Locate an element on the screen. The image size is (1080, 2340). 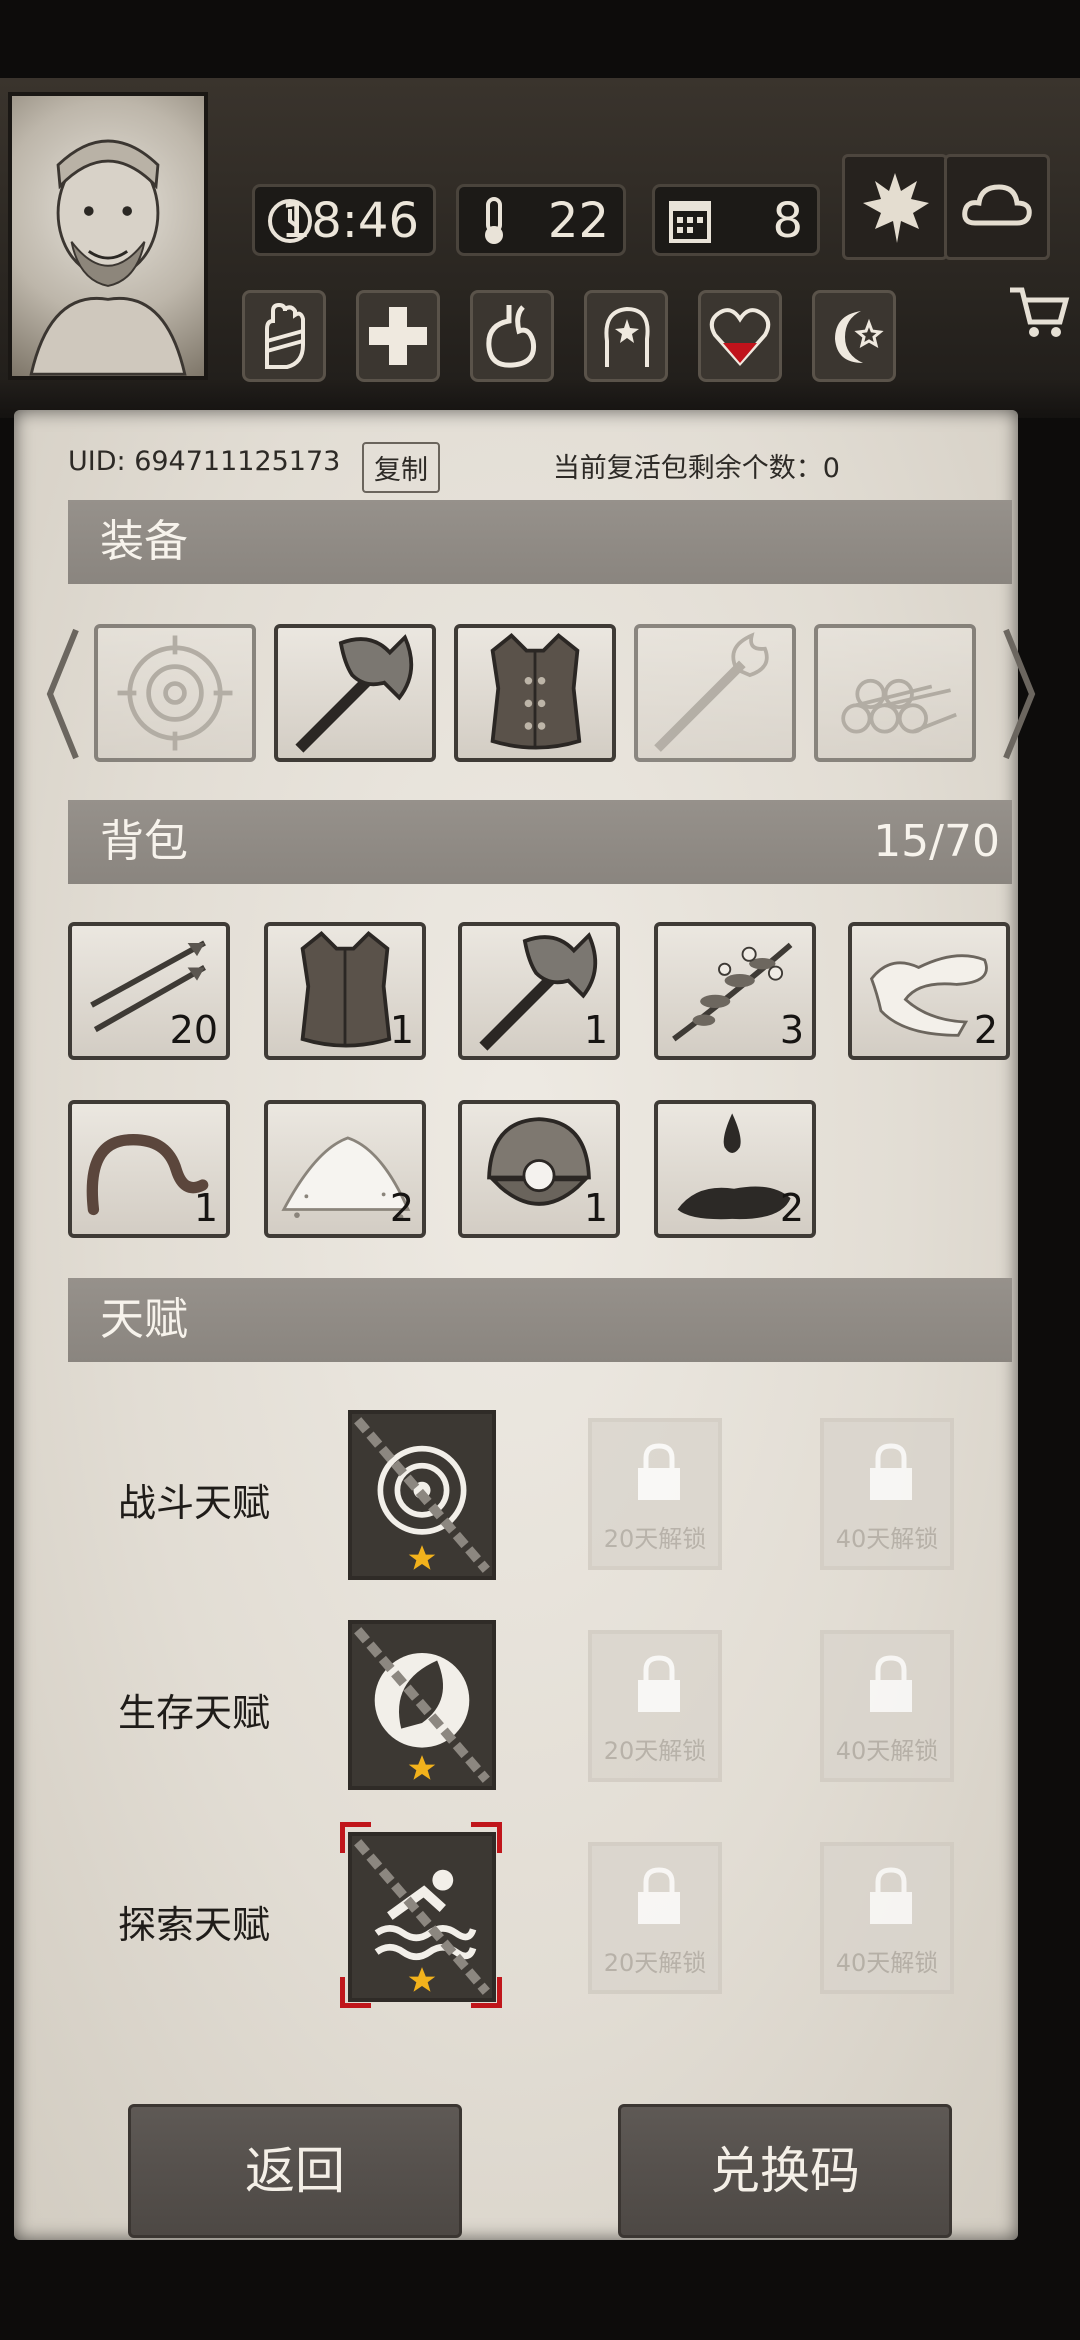
item-quantity: 20 is located at coordinates (193, 1030).